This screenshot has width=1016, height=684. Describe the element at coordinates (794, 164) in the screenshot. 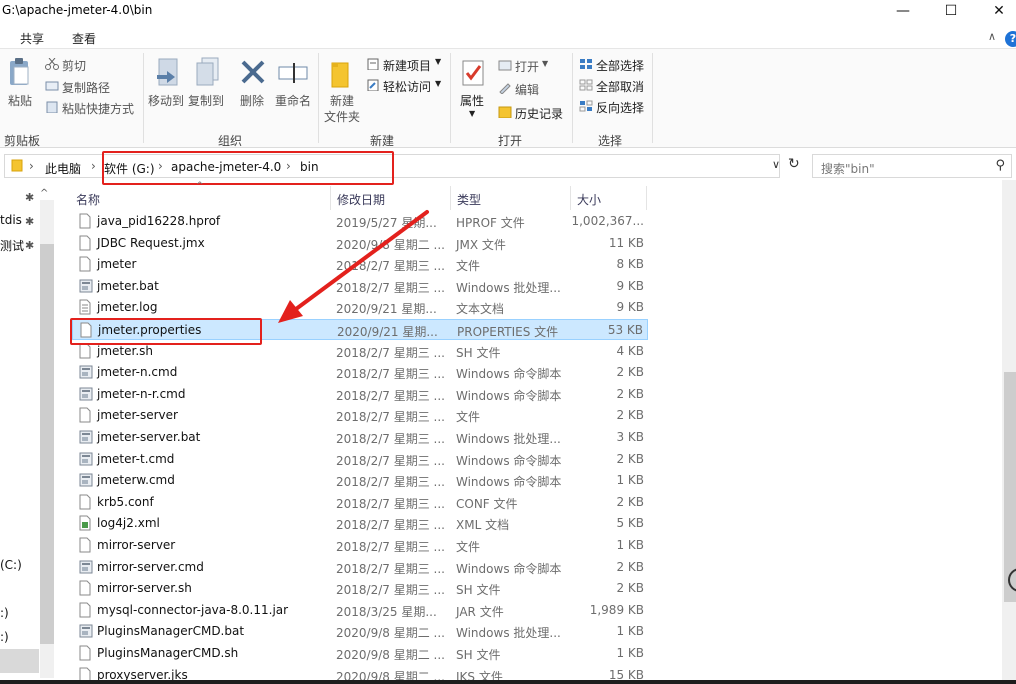

I see `refresh-icon: ↻` at that location.